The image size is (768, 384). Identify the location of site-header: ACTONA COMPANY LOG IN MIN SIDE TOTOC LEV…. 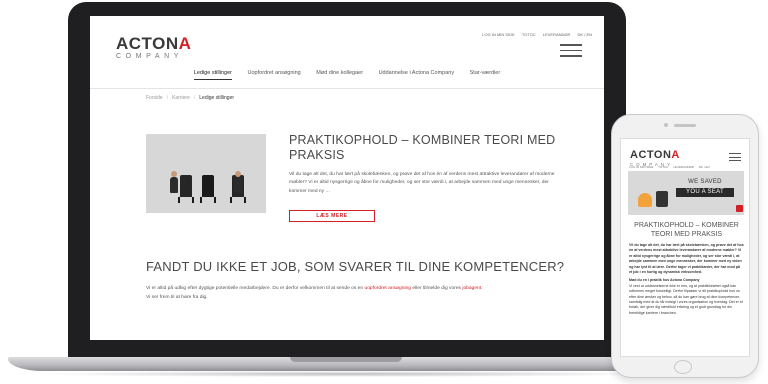
(347, 42).